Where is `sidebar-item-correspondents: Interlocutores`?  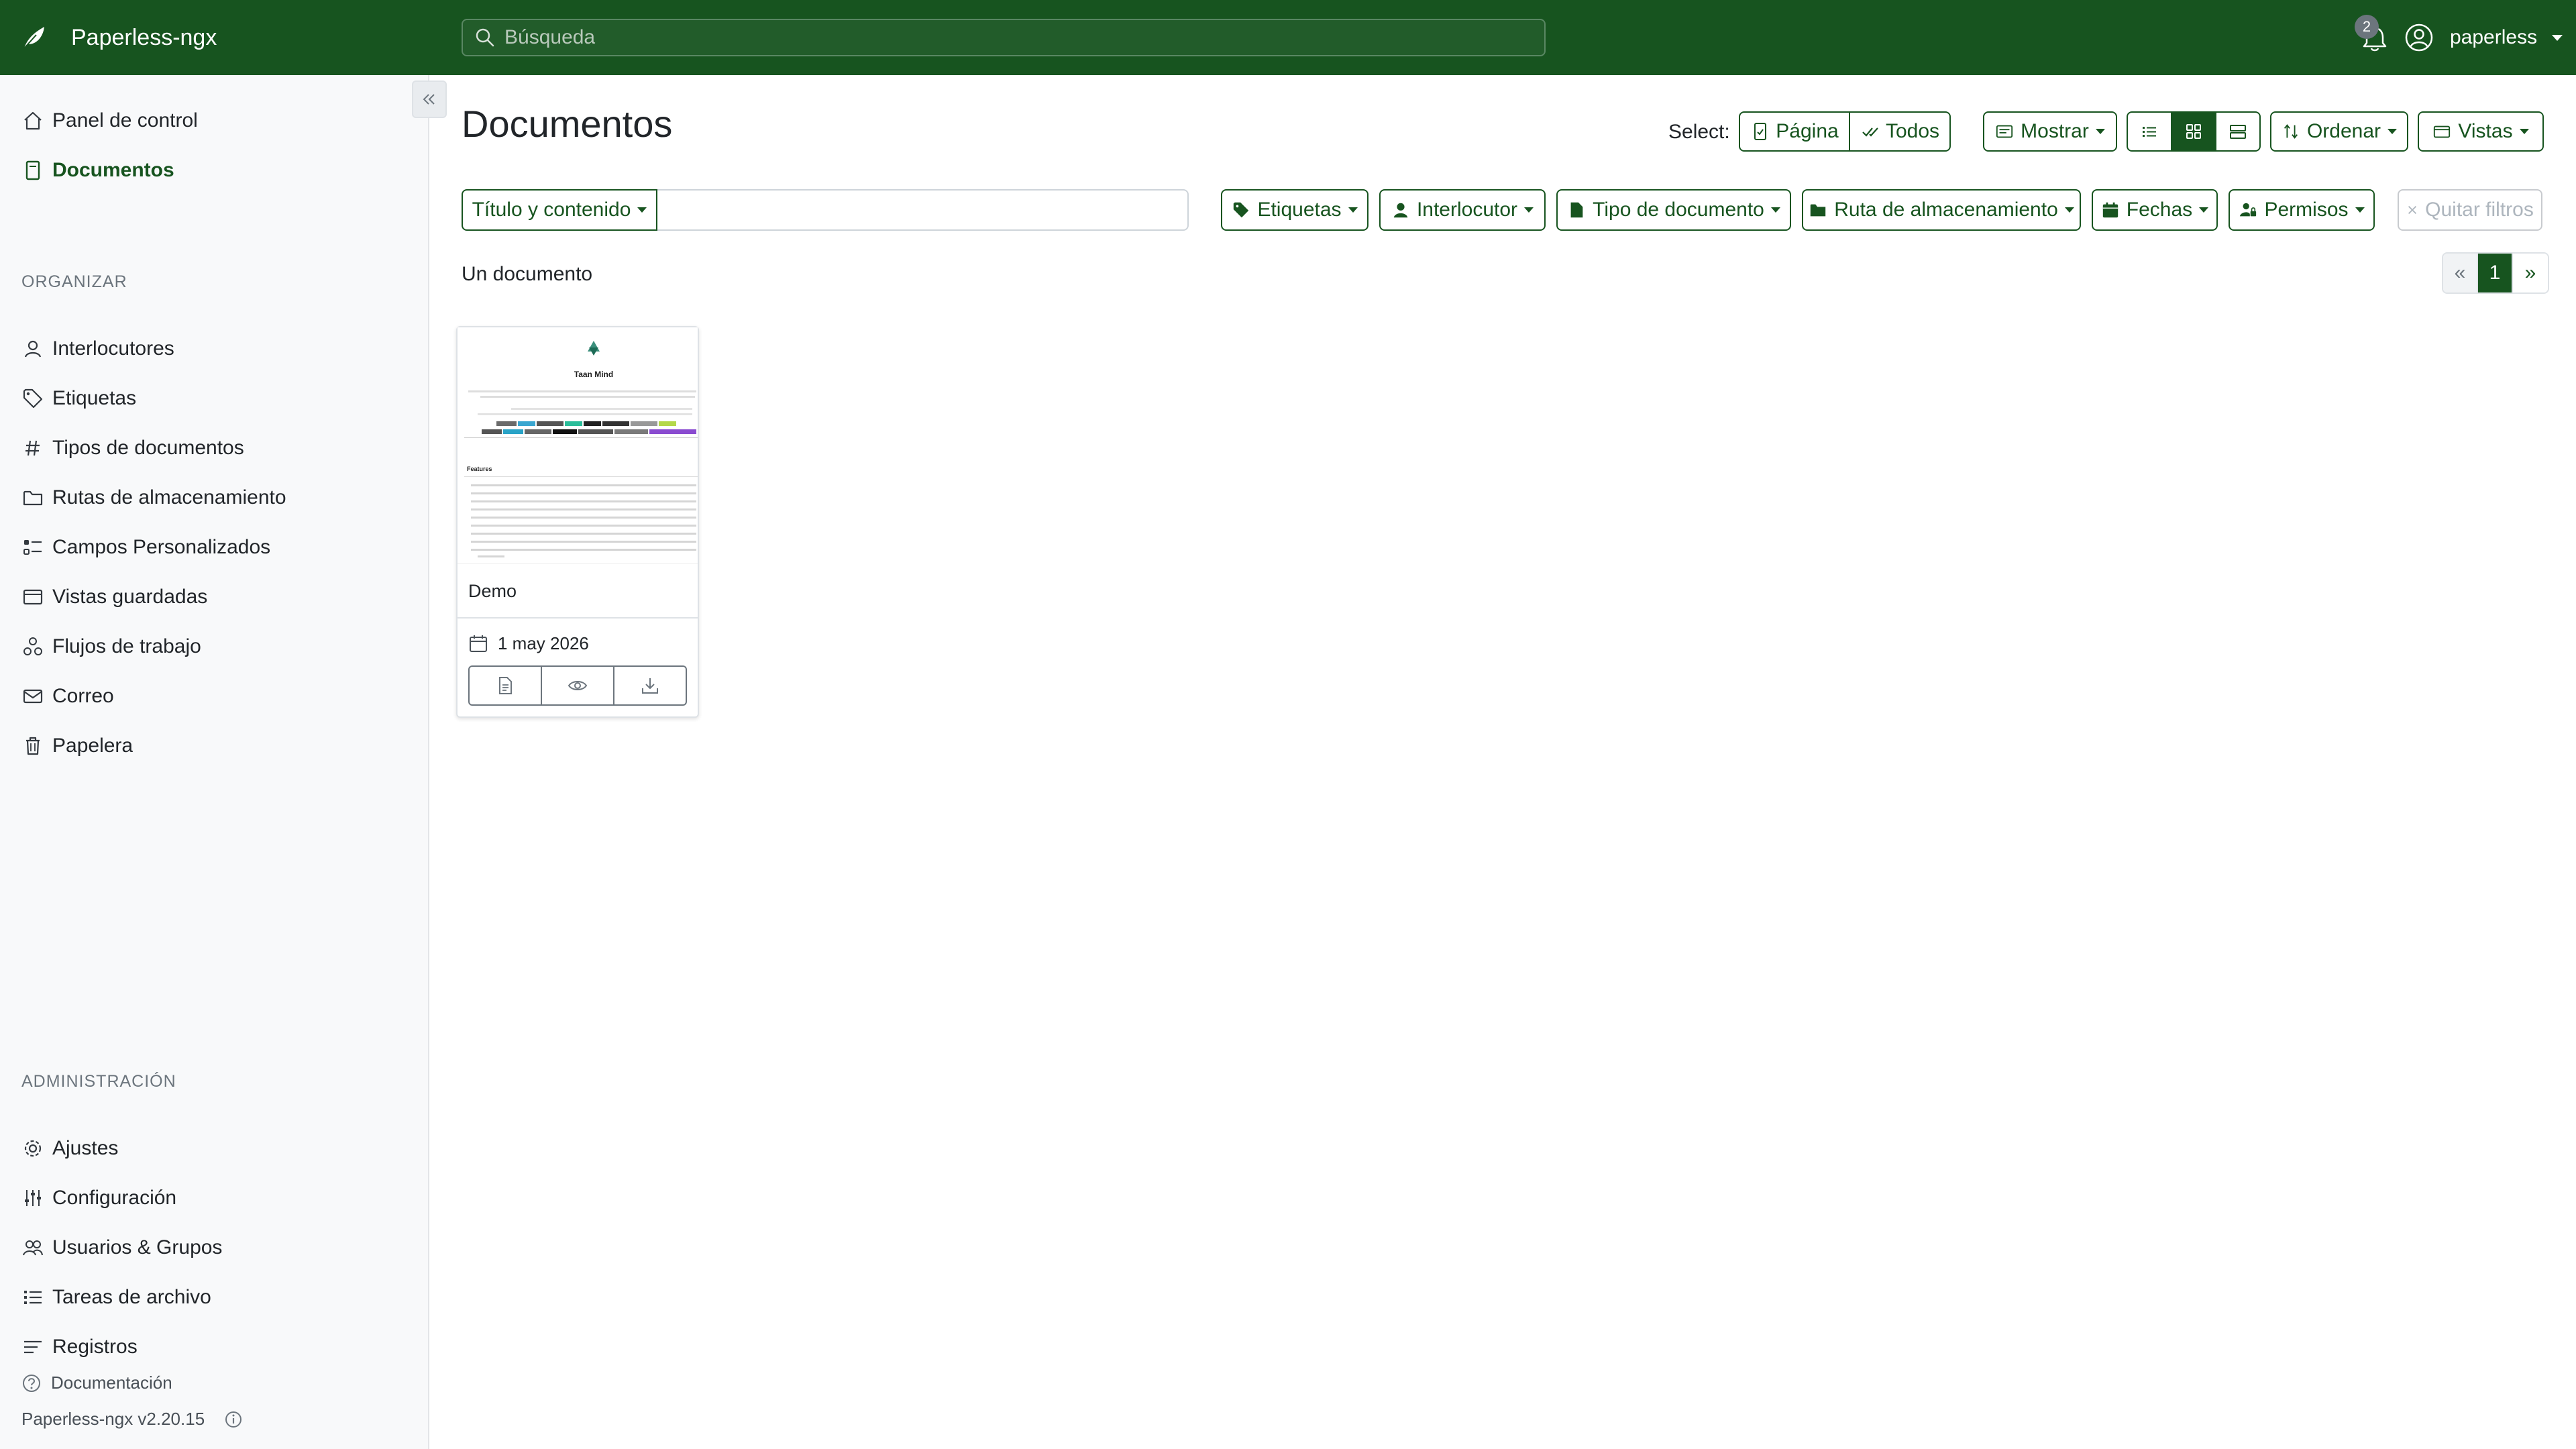 sidebar-item-correspondents: Interlocutores is located at coordinates (97, 349).